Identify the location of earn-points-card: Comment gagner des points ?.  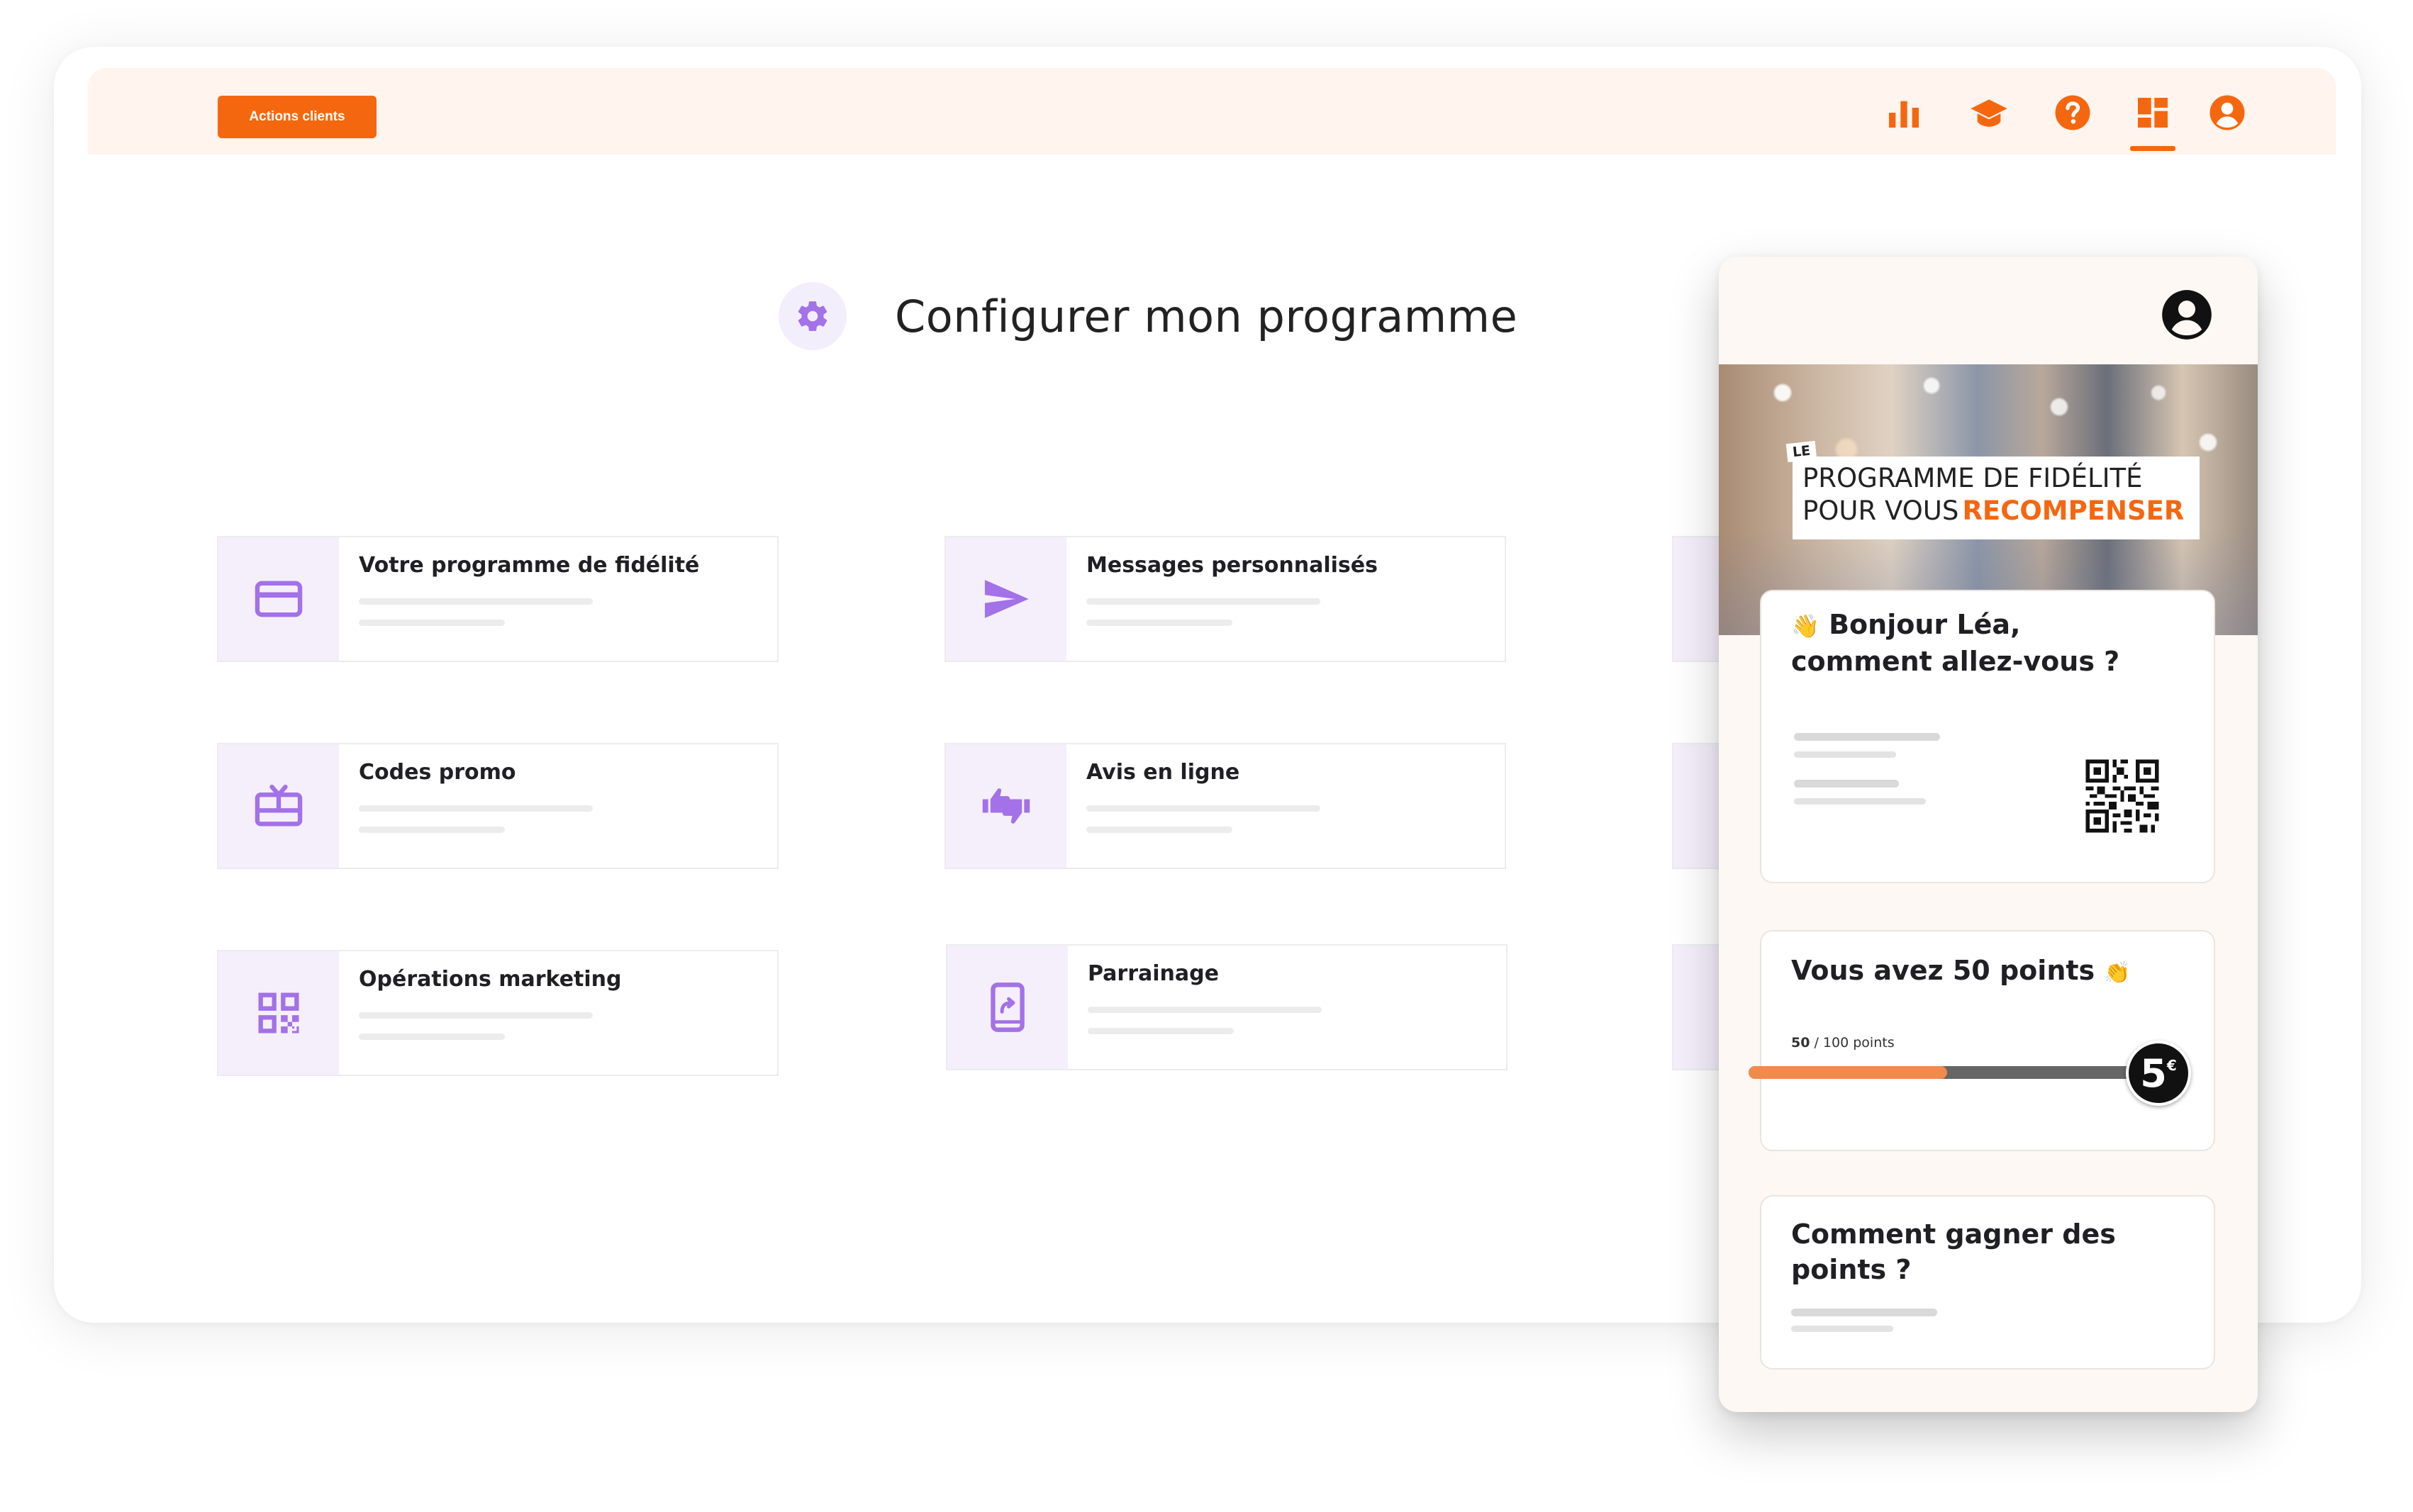
(1987, 1282).